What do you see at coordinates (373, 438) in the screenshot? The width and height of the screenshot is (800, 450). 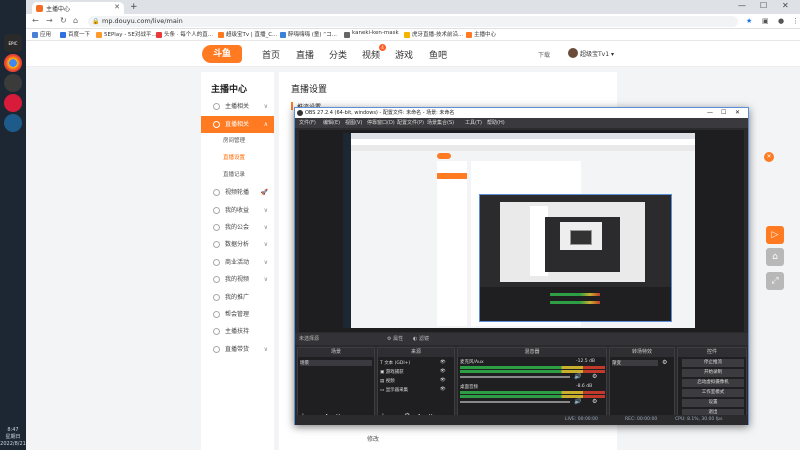 I see `edit-link: 修改` at bounding box center [373, 438].